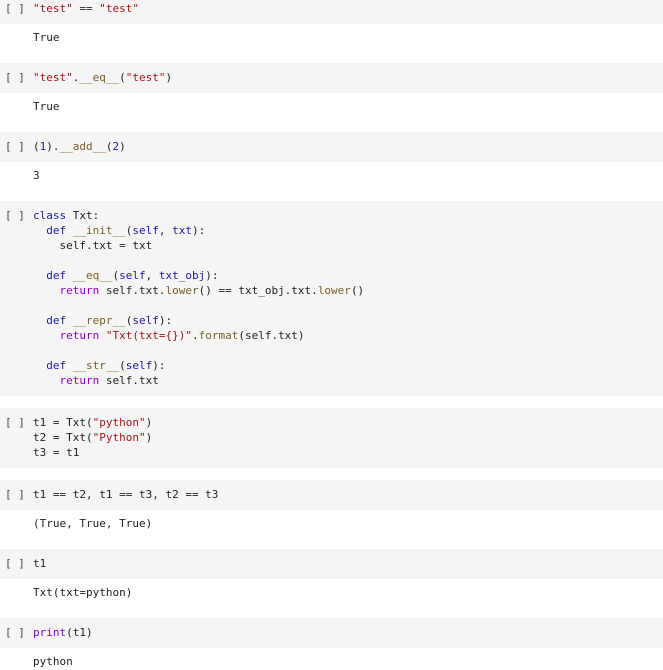  I want to click on code-line: print(t1), so click(348, 632).